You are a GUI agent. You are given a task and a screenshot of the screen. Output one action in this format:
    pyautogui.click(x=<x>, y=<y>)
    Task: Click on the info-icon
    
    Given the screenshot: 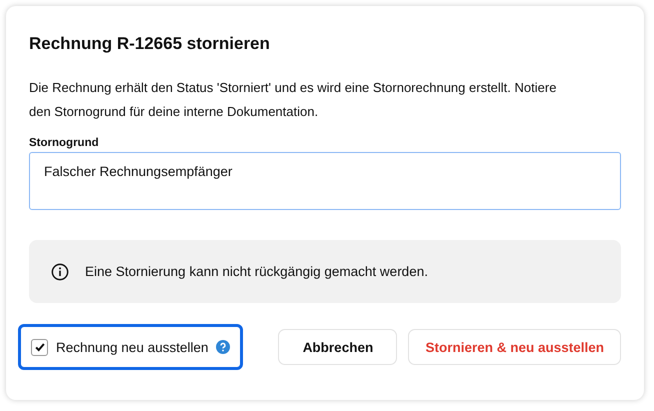 What is the action you would take?
    pyautogui.click(x=60, y=271)
    